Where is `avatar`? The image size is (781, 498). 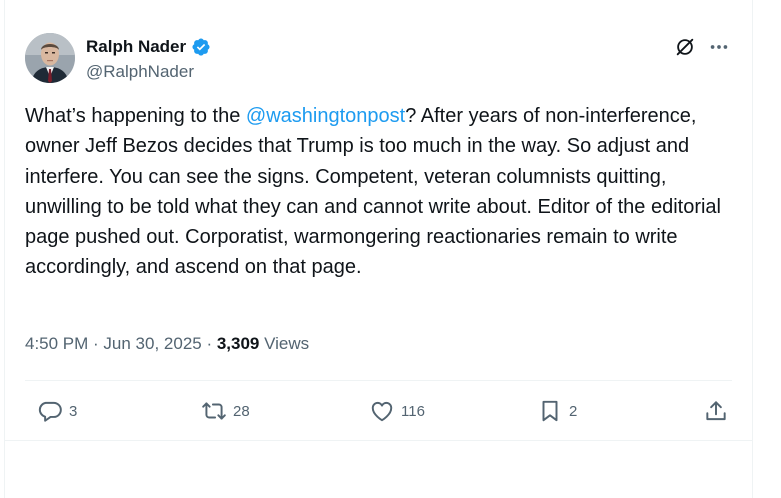
avatar is located at coordinates (50, 58).